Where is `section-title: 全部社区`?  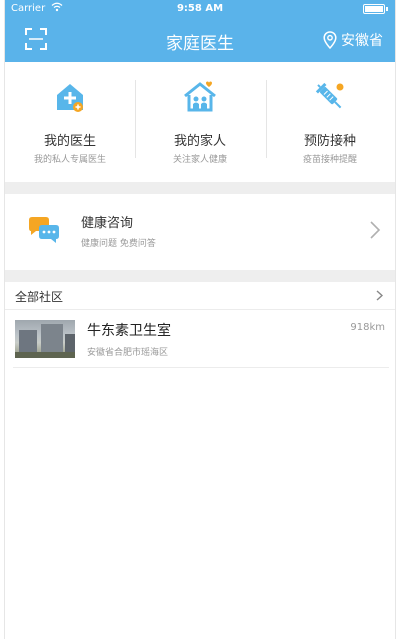 section-title: 全部社区 is located at coordinates (39, 297).